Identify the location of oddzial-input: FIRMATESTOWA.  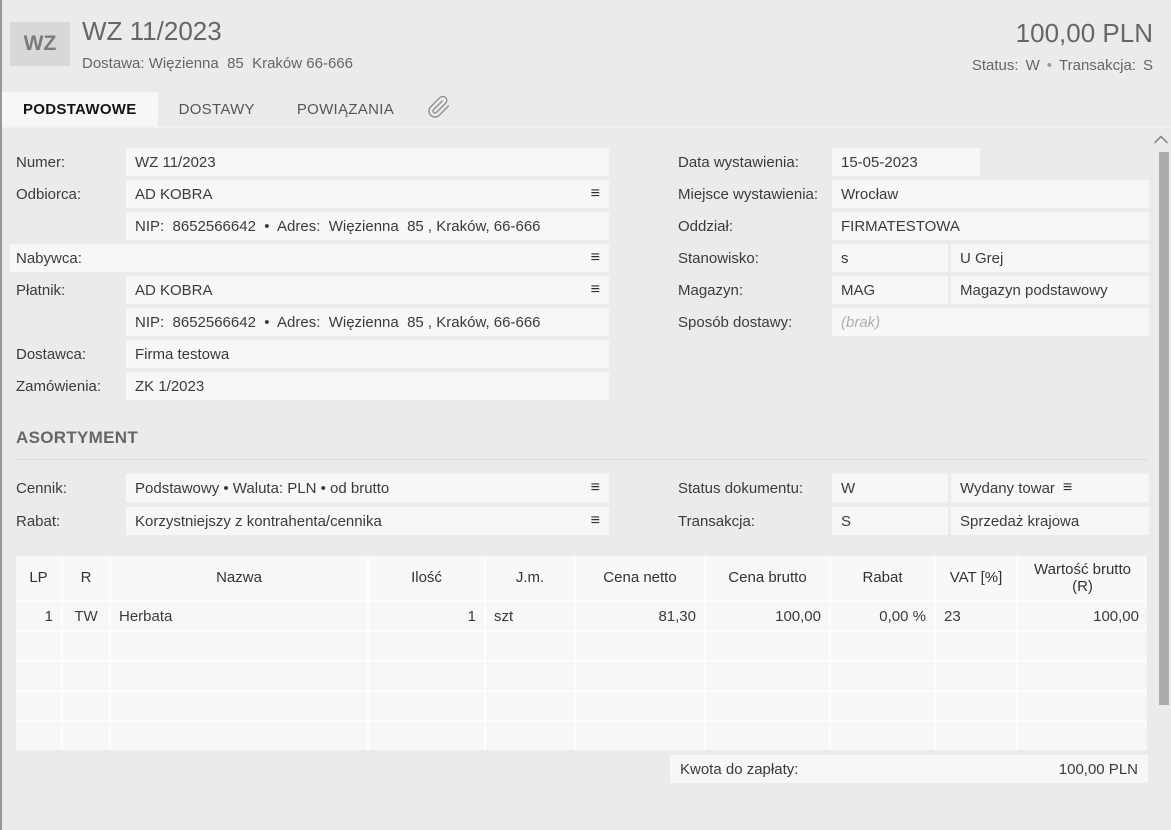
(990, 226).